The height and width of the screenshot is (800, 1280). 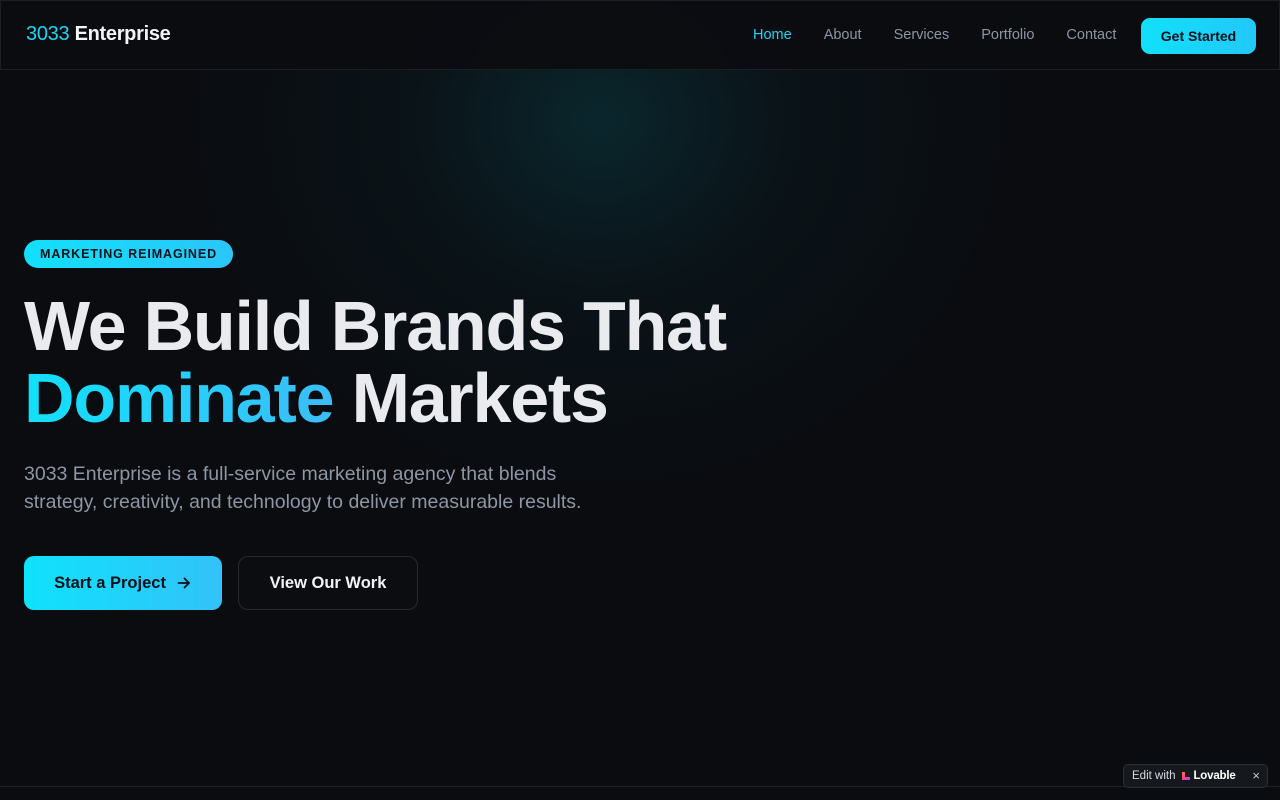 I want to click on edit-with-lovable-badge: Edit with Lovable ×, so click(x=1195, y=776).